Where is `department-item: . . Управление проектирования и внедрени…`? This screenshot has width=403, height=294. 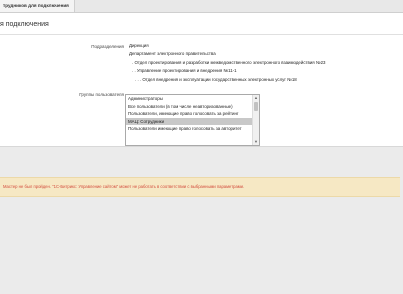 department-item: . . Управление проектирования и внедрени… is located at coordinates (252, 71).